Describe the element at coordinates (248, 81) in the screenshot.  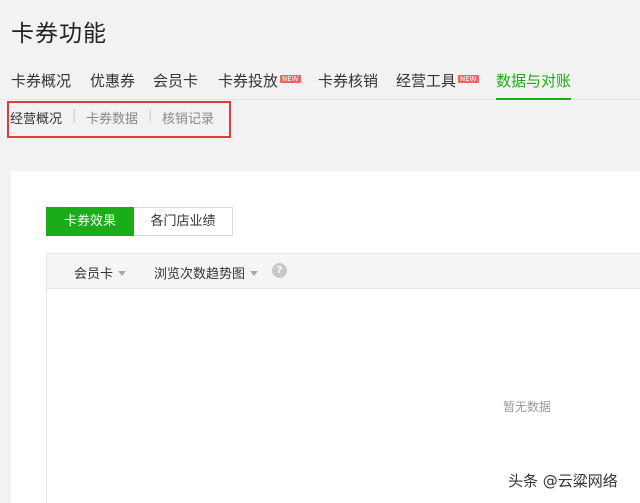
I see `tab-label: 卡券投放` at that location.